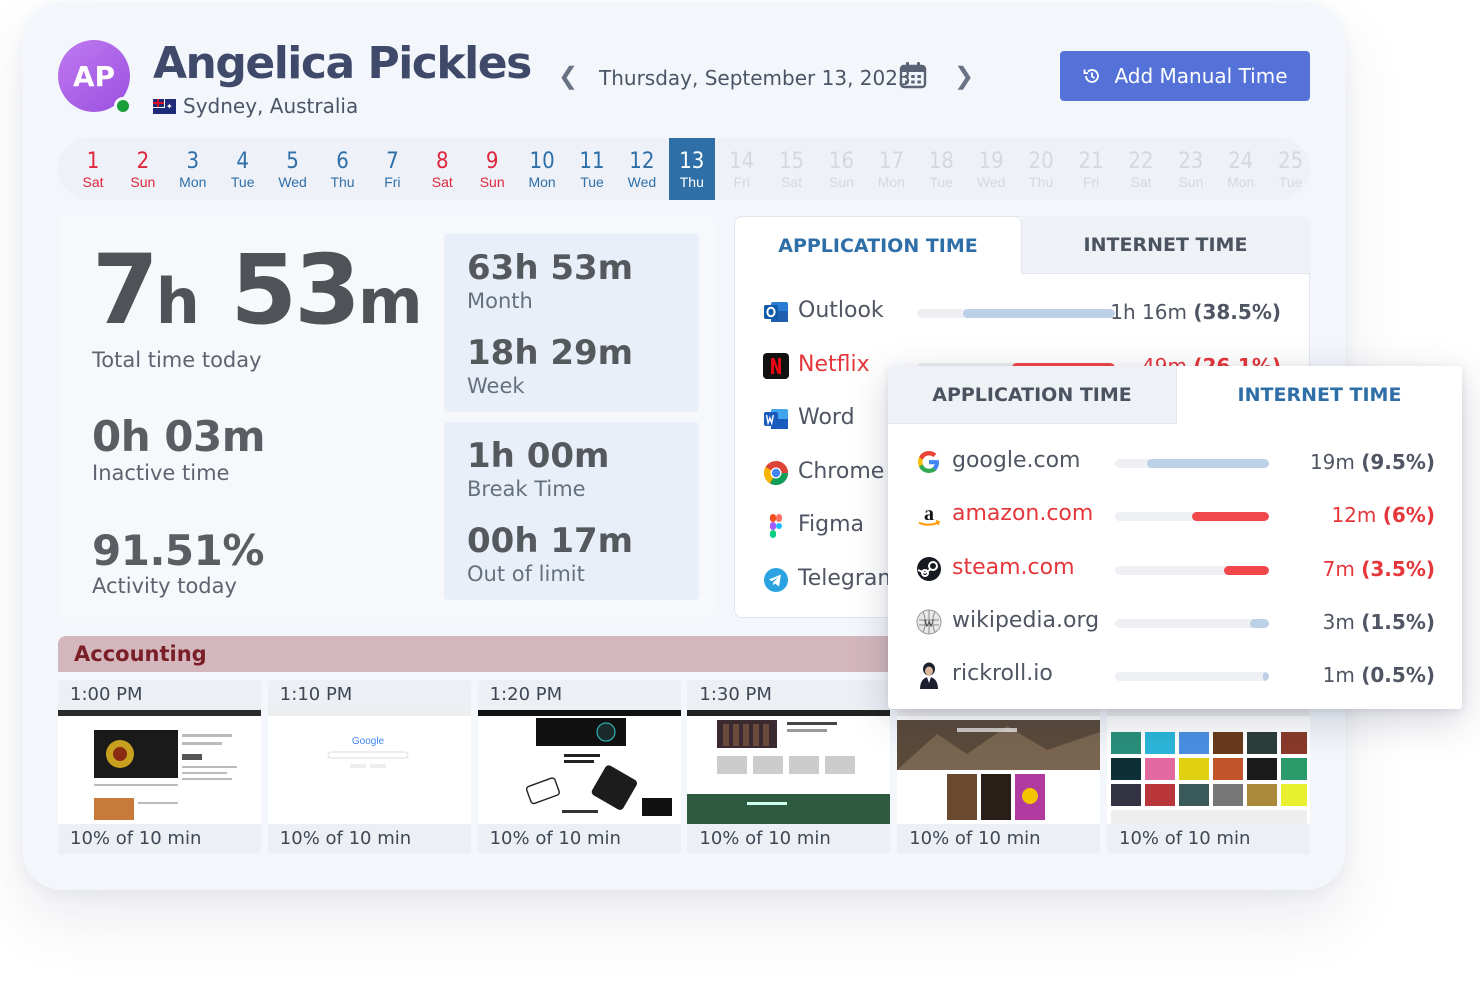  I want to click on day-2: 2 Sun, so click(143, 169).